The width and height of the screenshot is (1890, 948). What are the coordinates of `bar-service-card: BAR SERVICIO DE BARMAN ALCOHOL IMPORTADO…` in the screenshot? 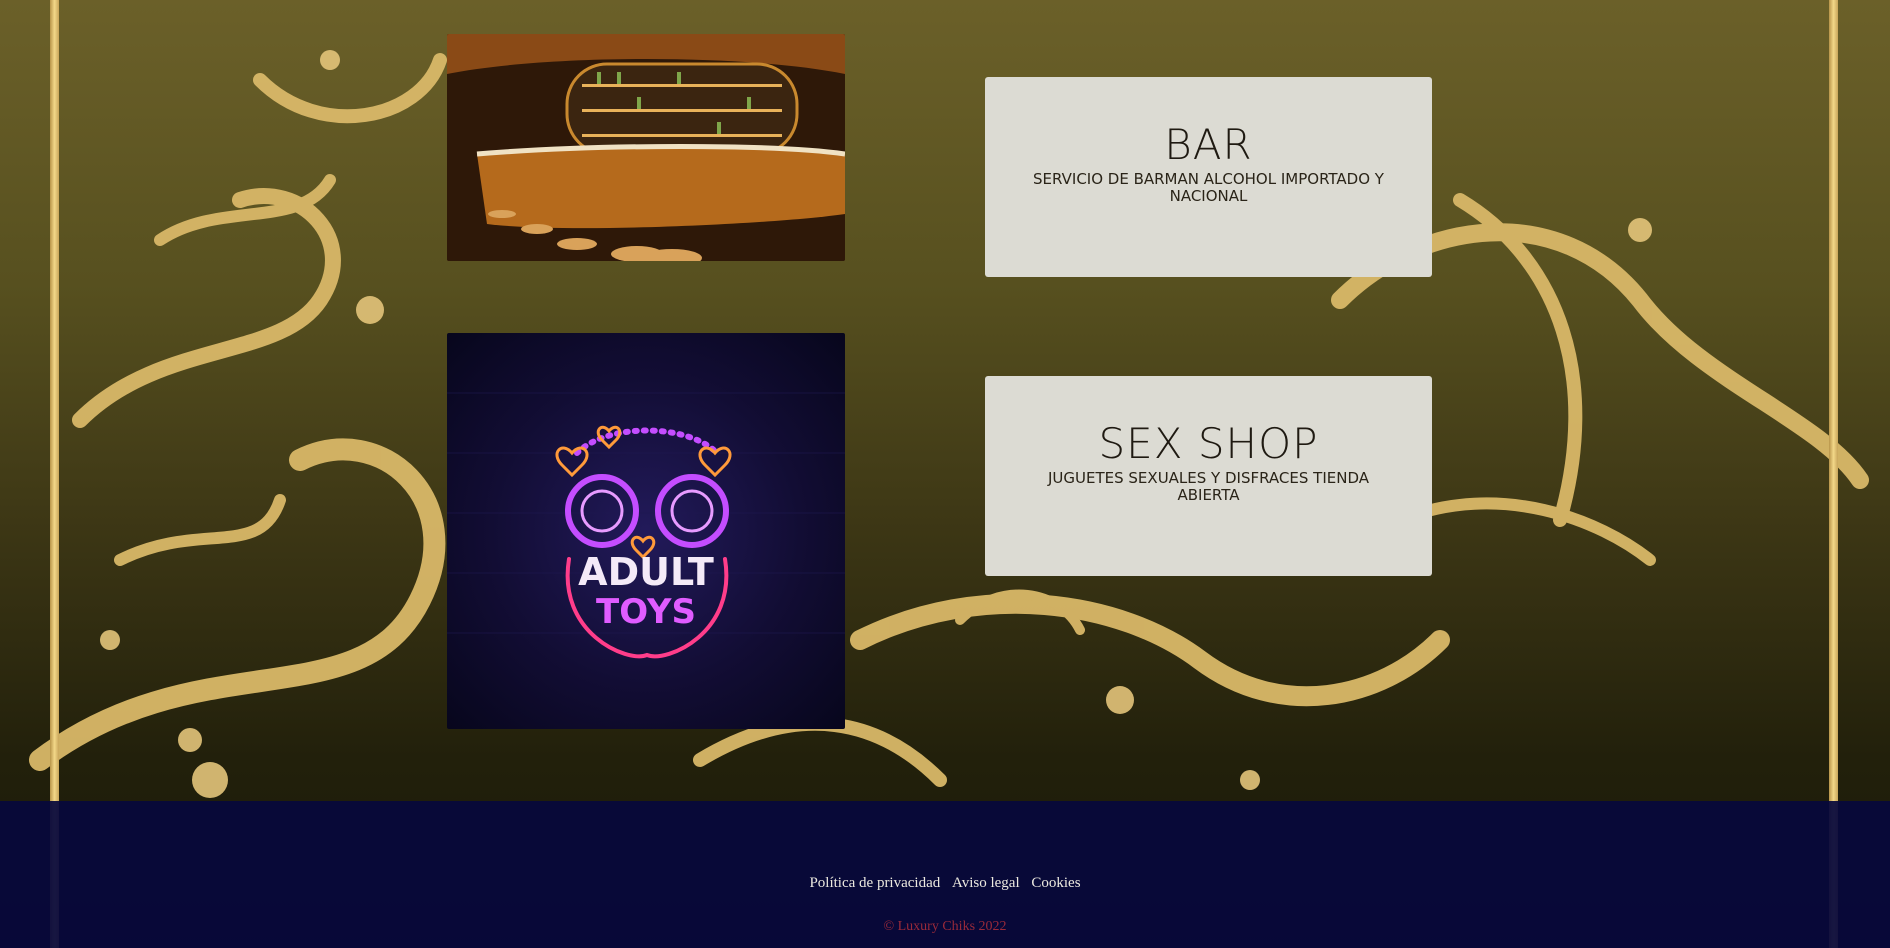 It's located at (1208, 177).